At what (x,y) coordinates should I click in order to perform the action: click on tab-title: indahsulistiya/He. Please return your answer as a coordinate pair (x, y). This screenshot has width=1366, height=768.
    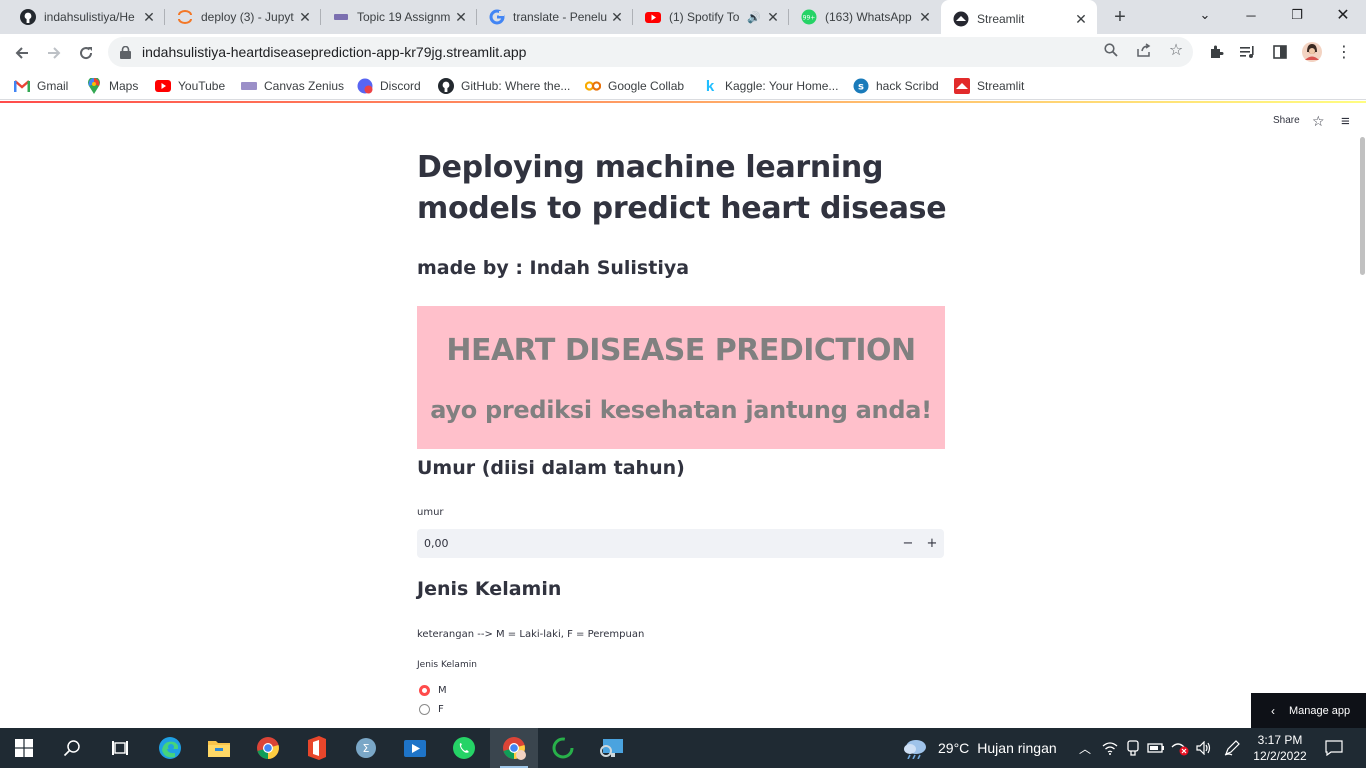
    Looking at the image, I should click on (89, 17).